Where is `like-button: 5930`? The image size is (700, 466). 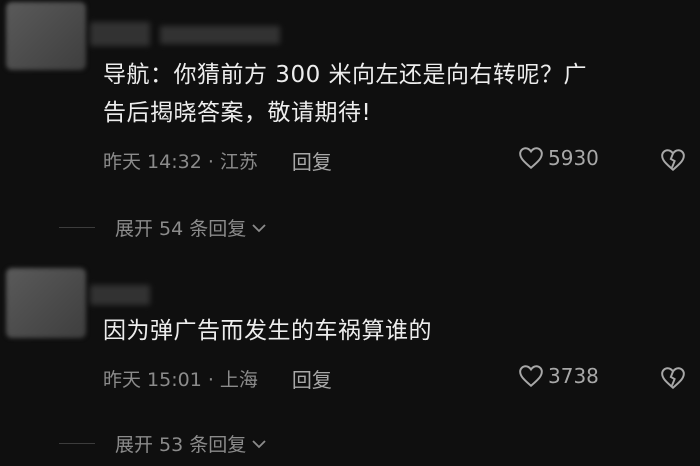
like-button: 5930 is located at coordinates (558, 158).